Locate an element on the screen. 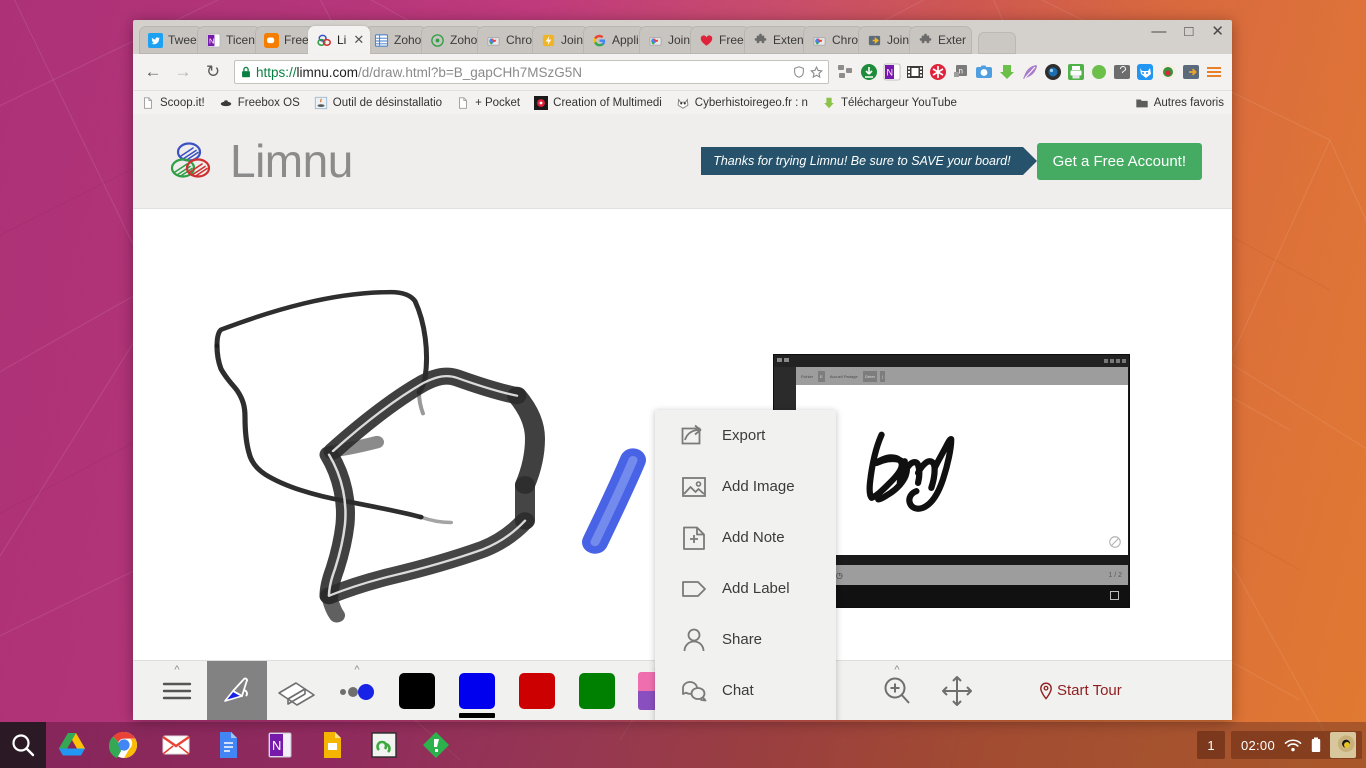 The height and width of the screenshot is (768, 1366). browser-tab-active: Li ✕ is located at coordinates (339, 40).